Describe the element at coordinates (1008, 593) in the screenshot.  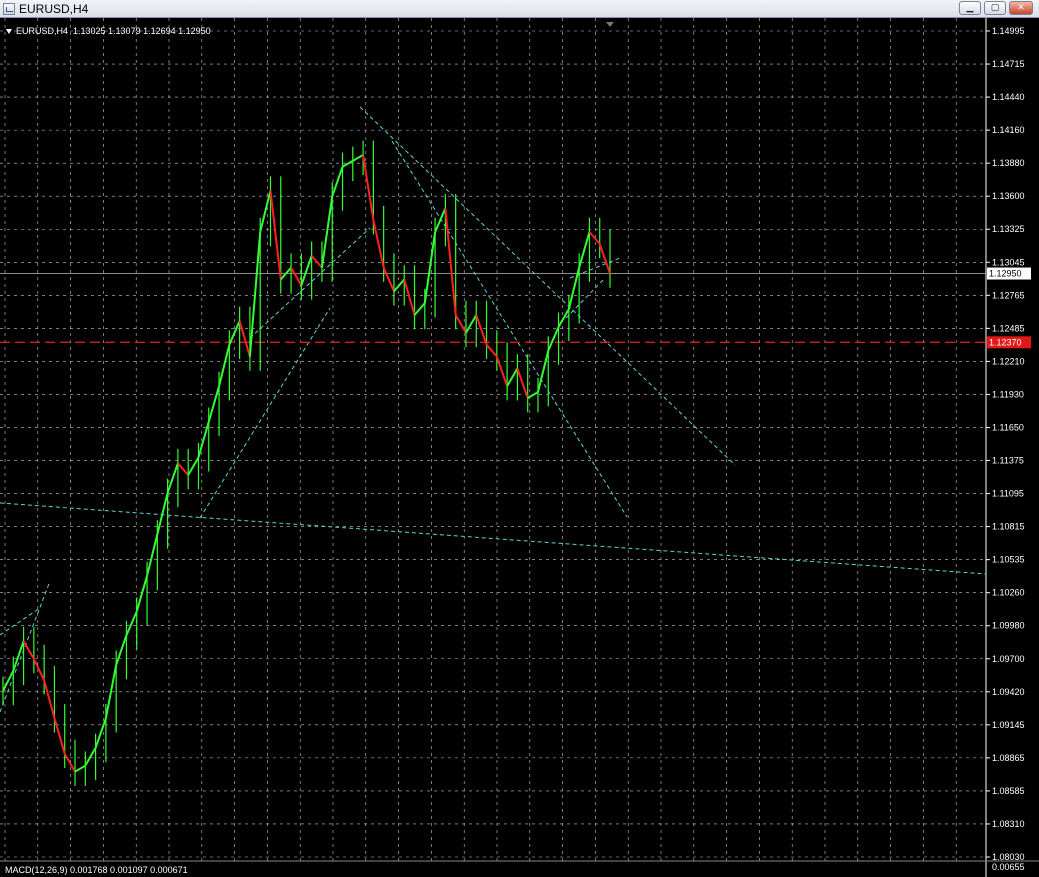
I see `price-axis-label: 1.10260` at that location.